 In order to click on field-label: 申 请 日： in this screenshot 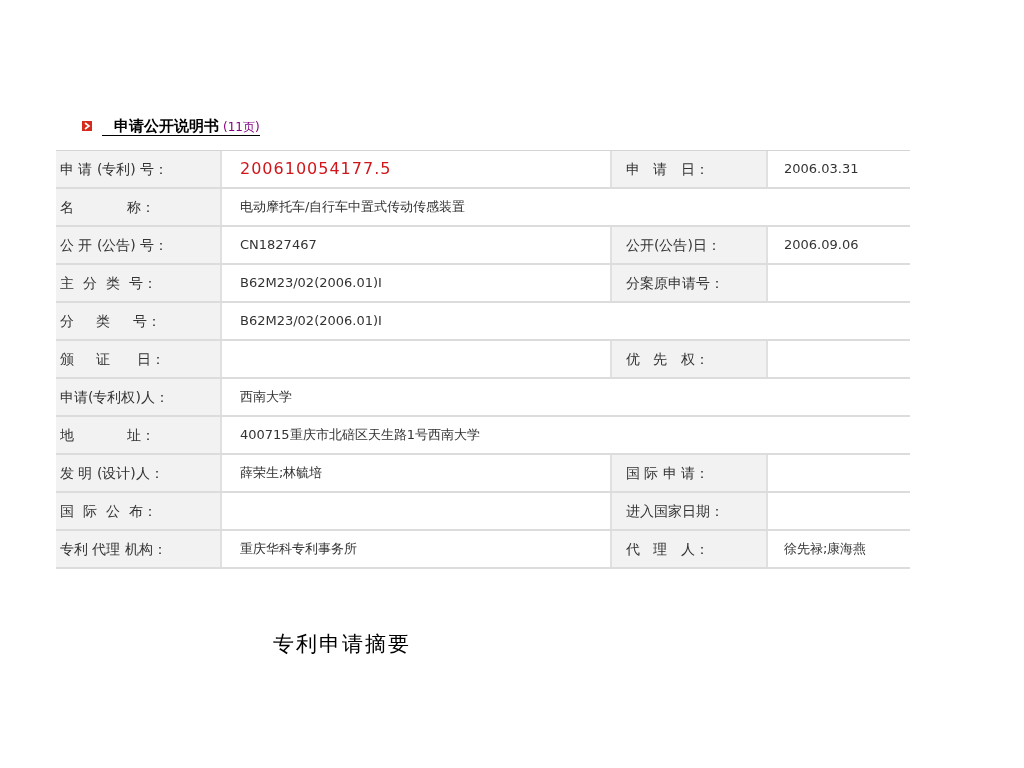, I will do `click(667, 169)`.